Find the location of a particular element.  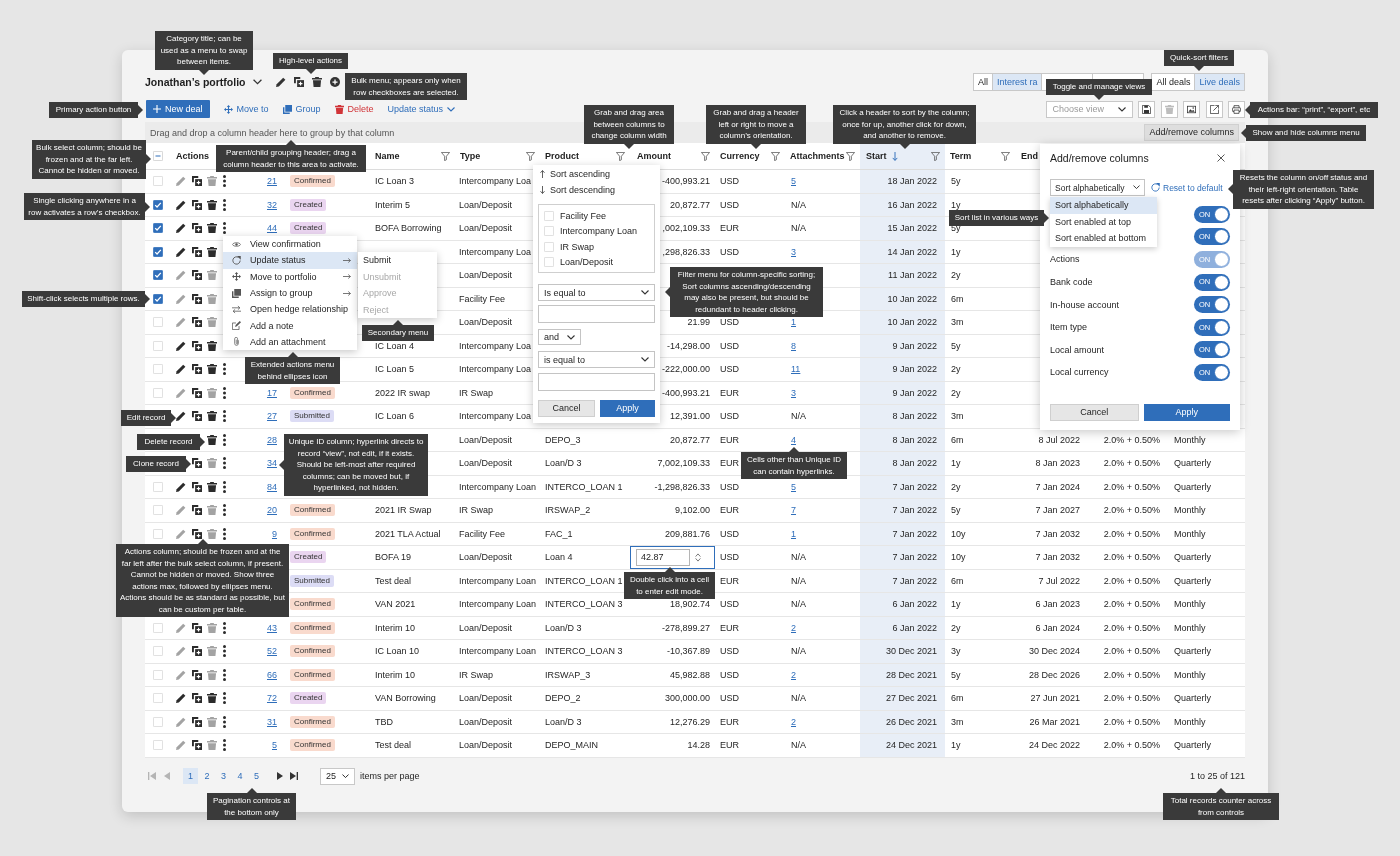

table-cell: 7 Jan 2024 is located at coordinates (1057, 486).